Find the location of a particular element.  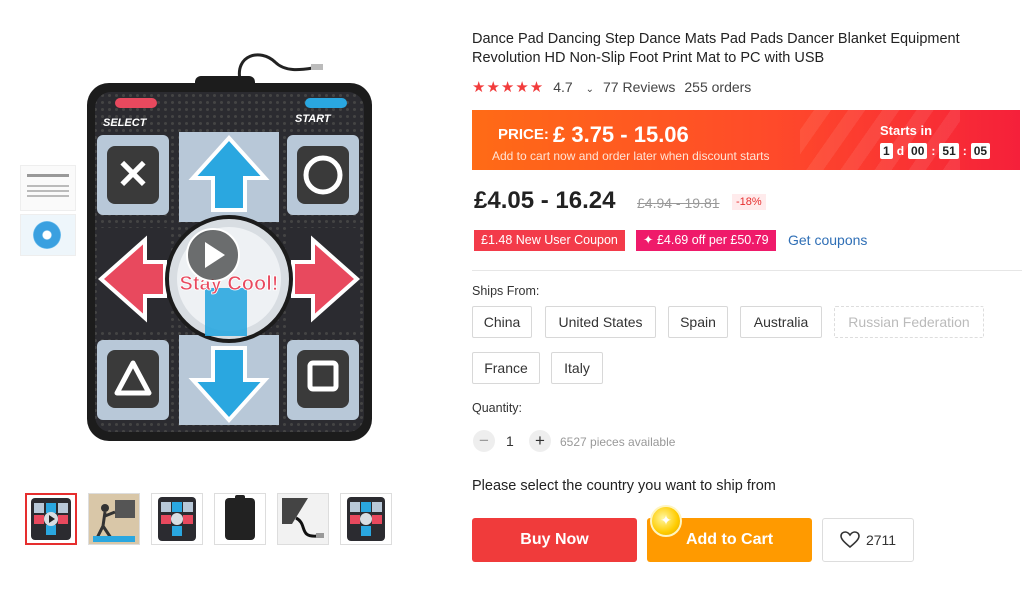

wishlist-button: 2711 is located at coordinates (868, 540).